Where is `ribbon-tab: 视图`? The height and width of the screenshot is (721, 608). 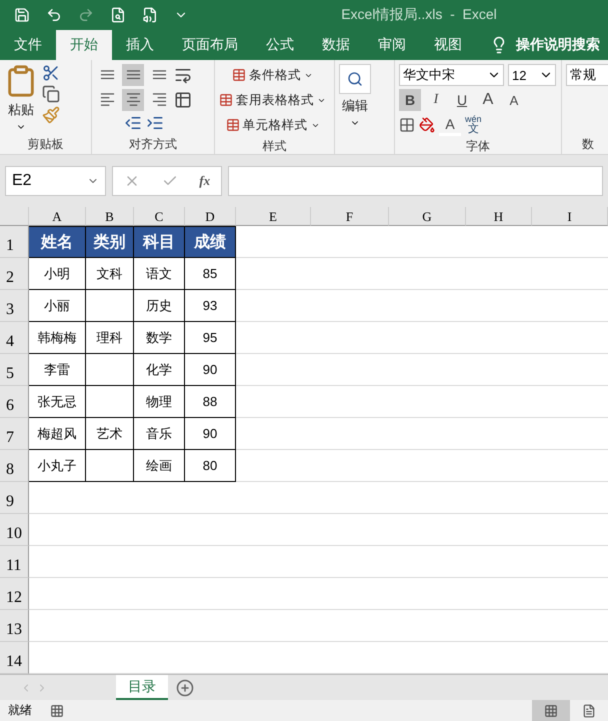 ribbon-tab: 视图 is located at coordinates (448, 45).